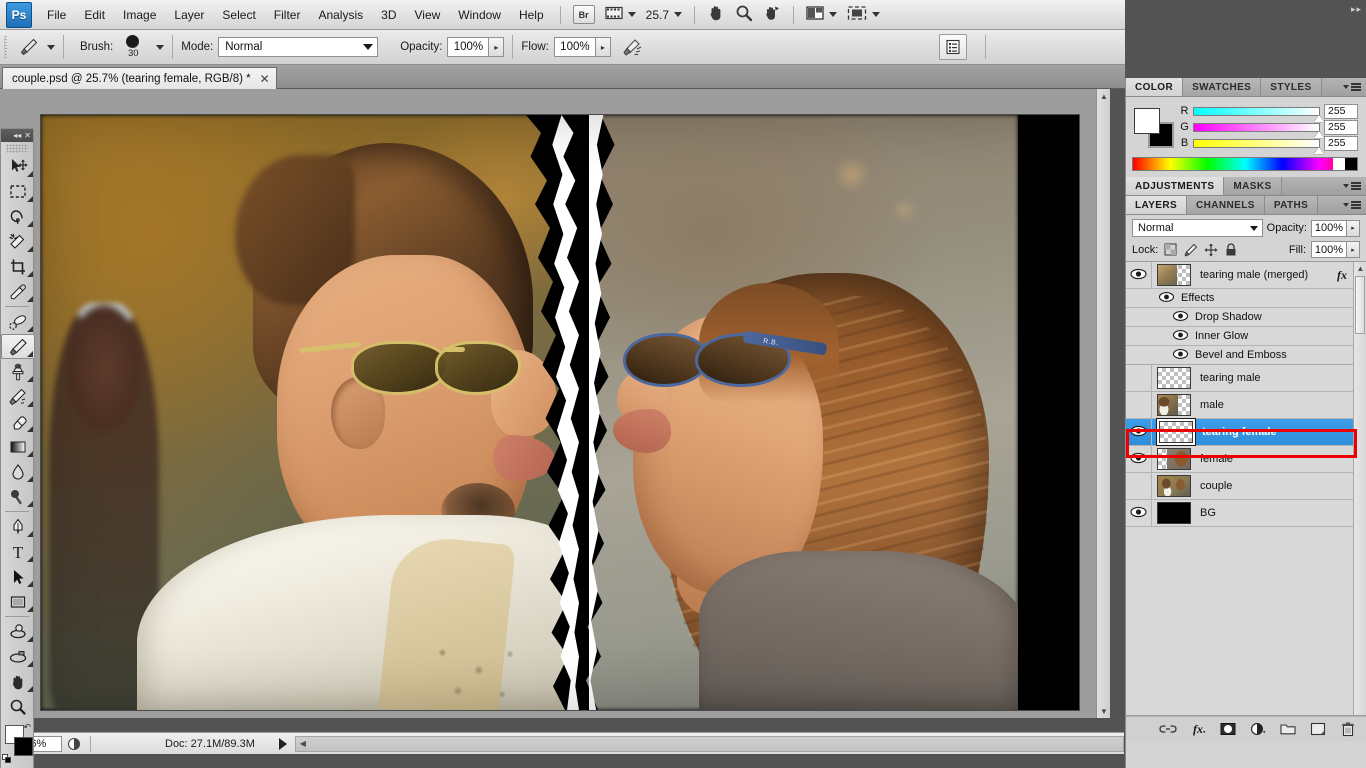 The width and height of the screenshot is (1366, 768). What do you see at coordinates (664, 15) in the screenshot?
I see `zoom-level-dropdown: 25.7` at bounding box center [664, 15].